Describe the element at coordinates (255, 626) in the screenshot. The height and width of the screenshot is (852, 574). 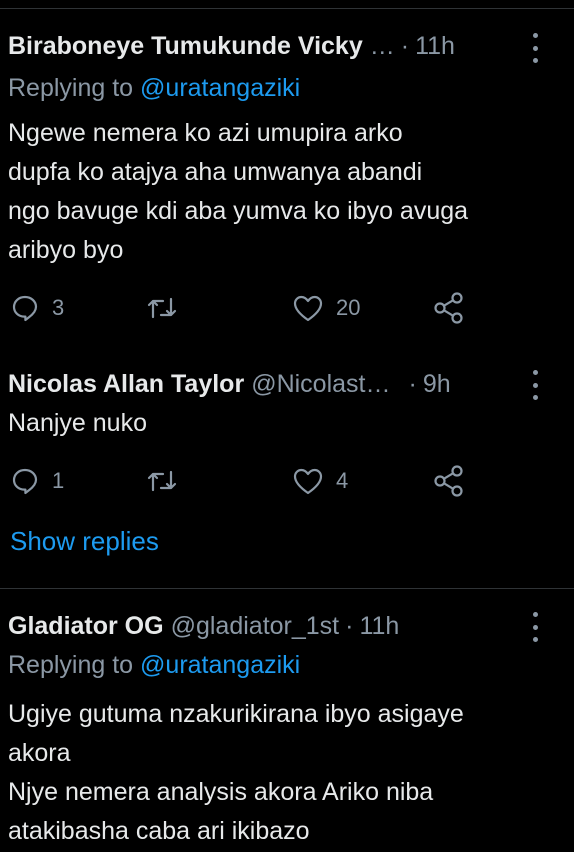
I see `author-handle: @gladiator_1st` at that location.